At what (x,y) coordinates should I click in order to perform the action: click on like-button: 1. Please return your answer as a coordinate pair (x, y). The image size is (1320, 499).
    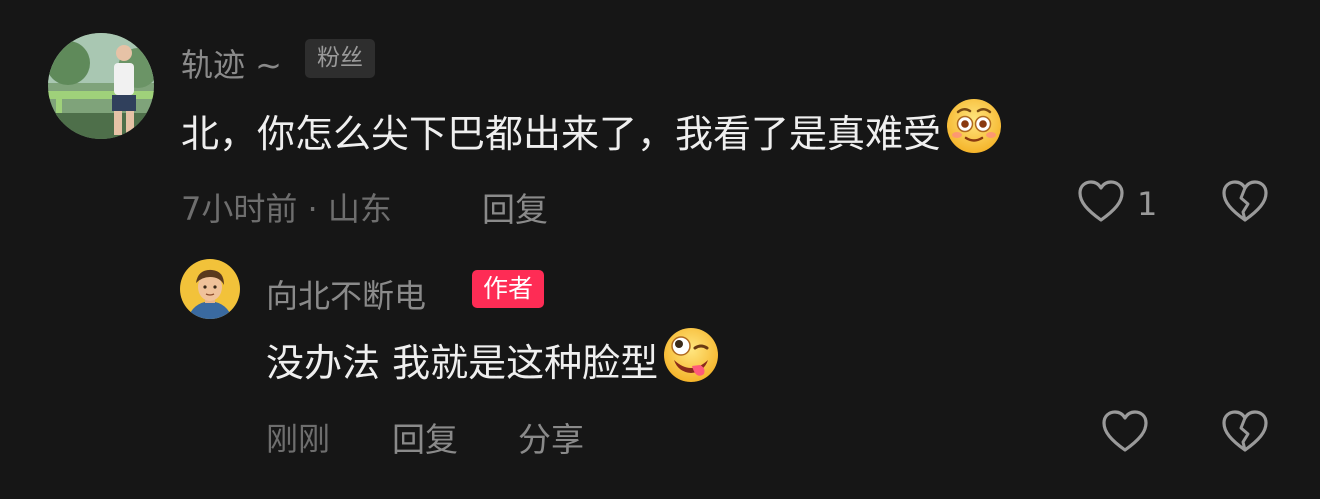
    Looking at the image, I should click on (1117, 204).